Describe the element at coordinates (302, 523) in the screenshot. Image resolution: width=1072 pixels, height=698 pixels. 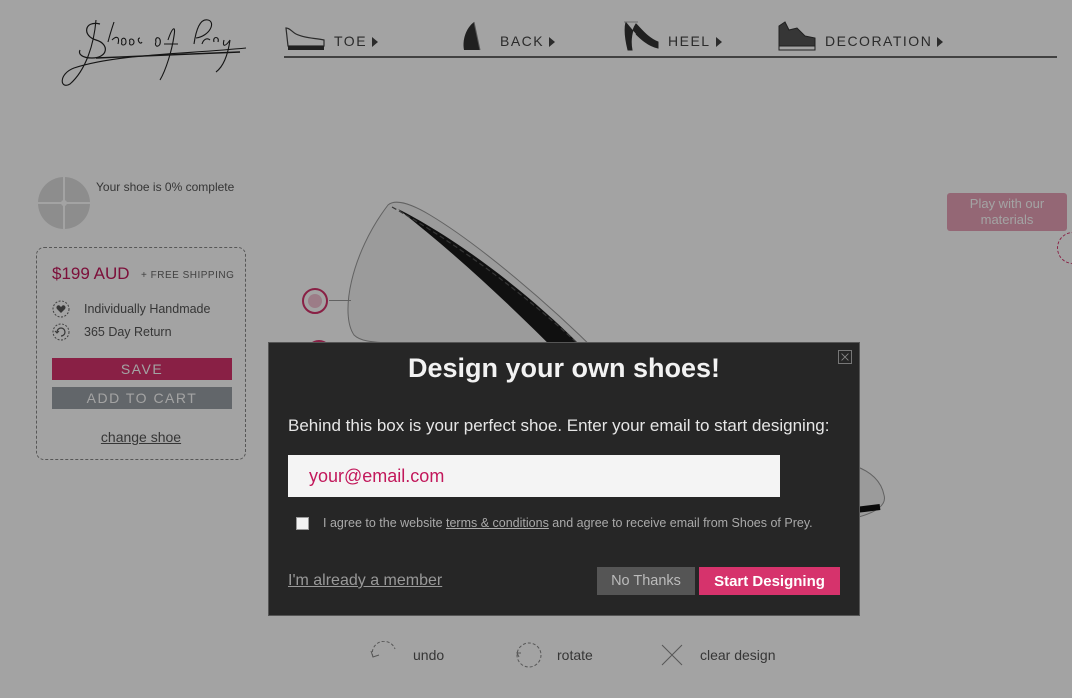
I see `terms-checkbox` at that location.